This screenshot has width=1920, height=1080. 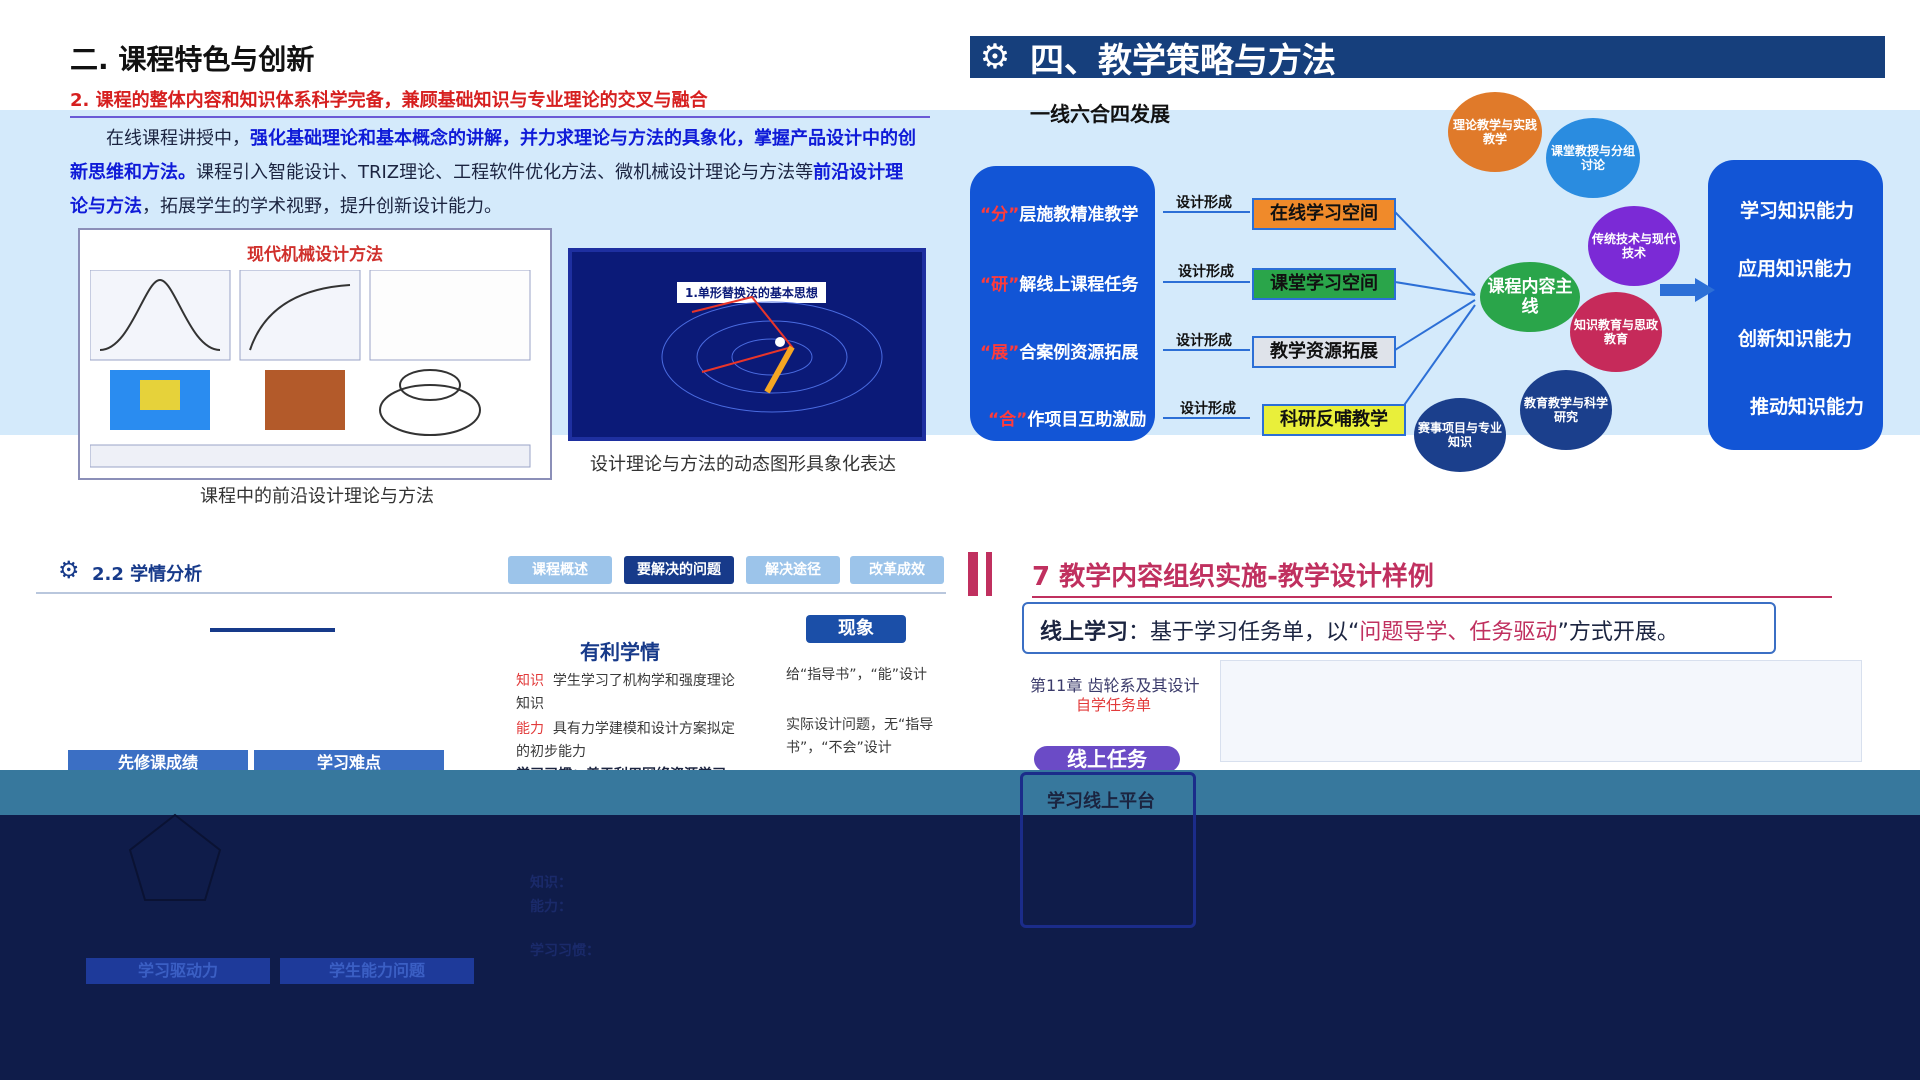 What do you see at coordinates (620, 652) in the screenshot?
I see `favorable-title: 有利学情` at bounding box center [620, 652].